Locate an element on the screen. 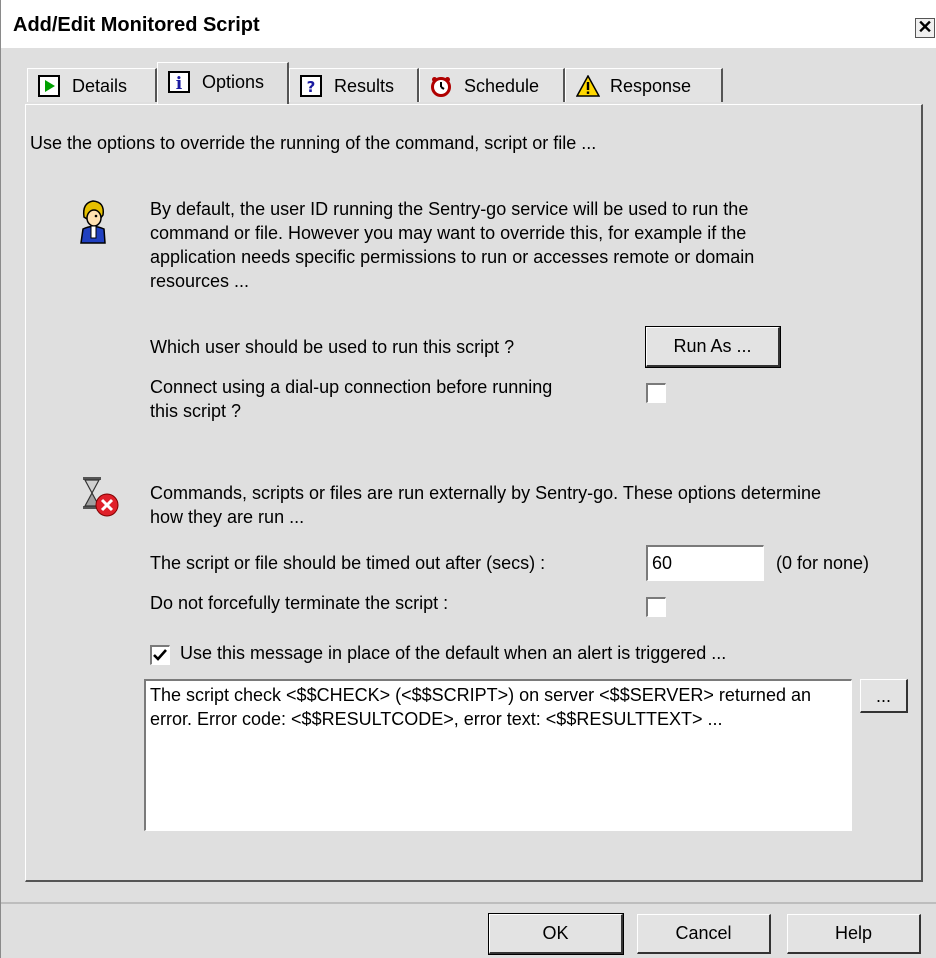 Image resolution: width=936 pixels, height=958 pixels. timeout-input is located at coordinates (705, 563).